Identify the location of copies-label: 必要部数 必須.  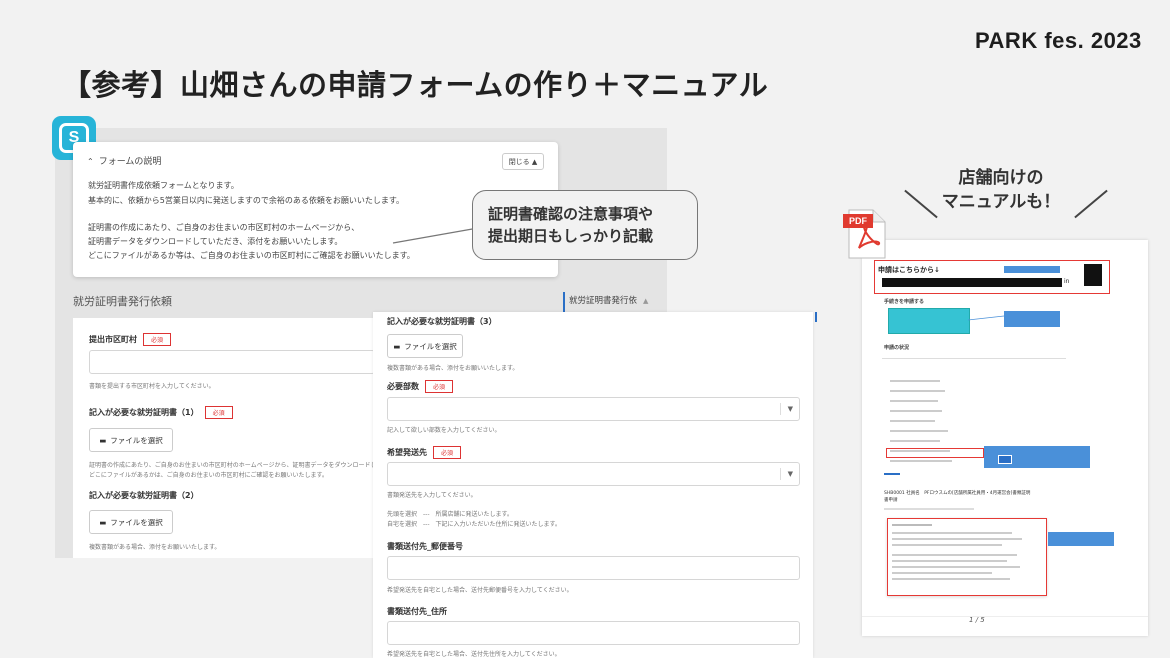
(420, 386).